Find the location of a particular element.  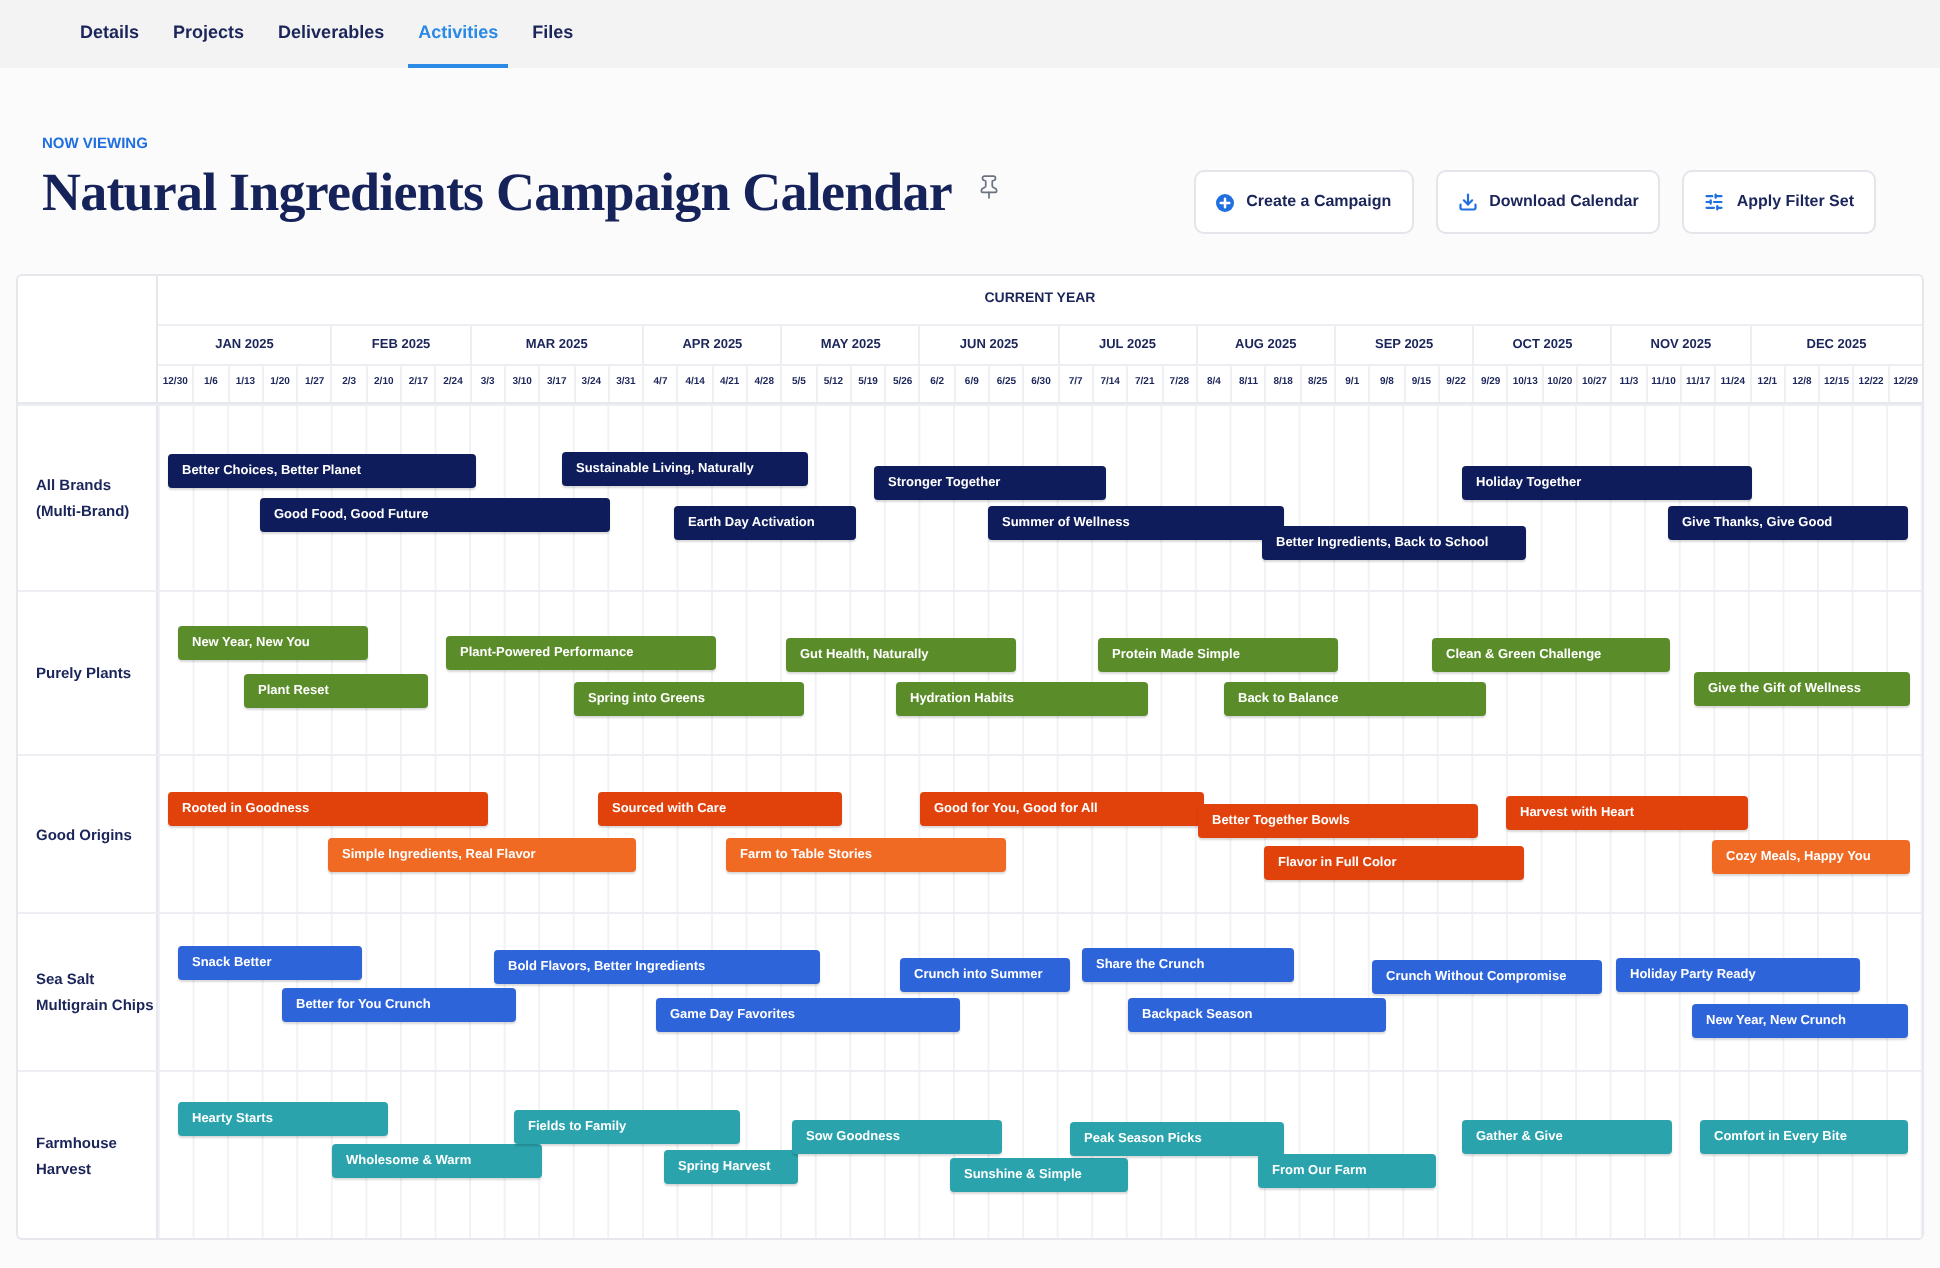

download-icon is located at coordinates (1467, 202).